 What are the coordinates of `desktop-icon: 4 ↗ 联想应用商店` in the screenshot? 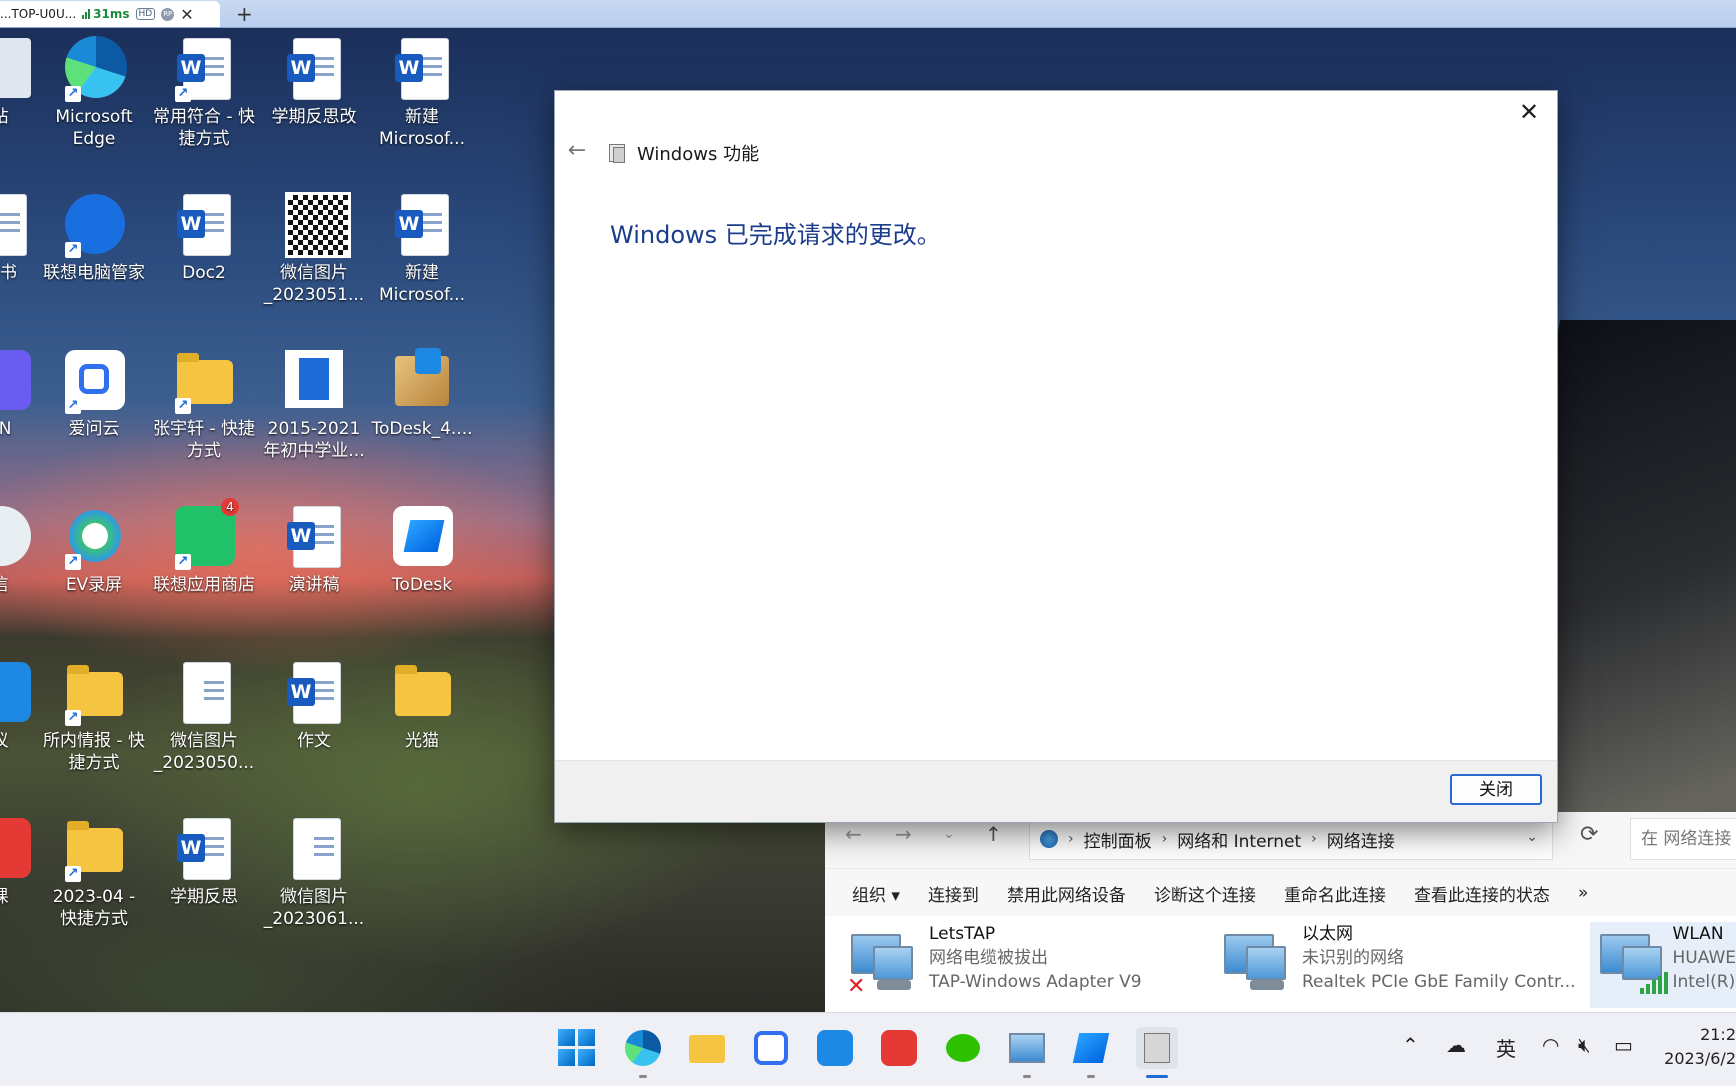 It's located at (204, 547).